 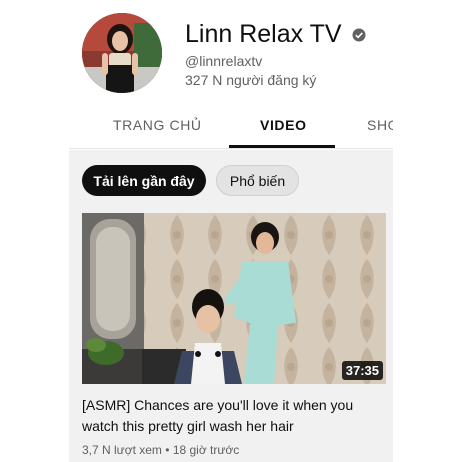 I want to click on tab-home: TRANG CHỦ, so click(x=157, y=125).